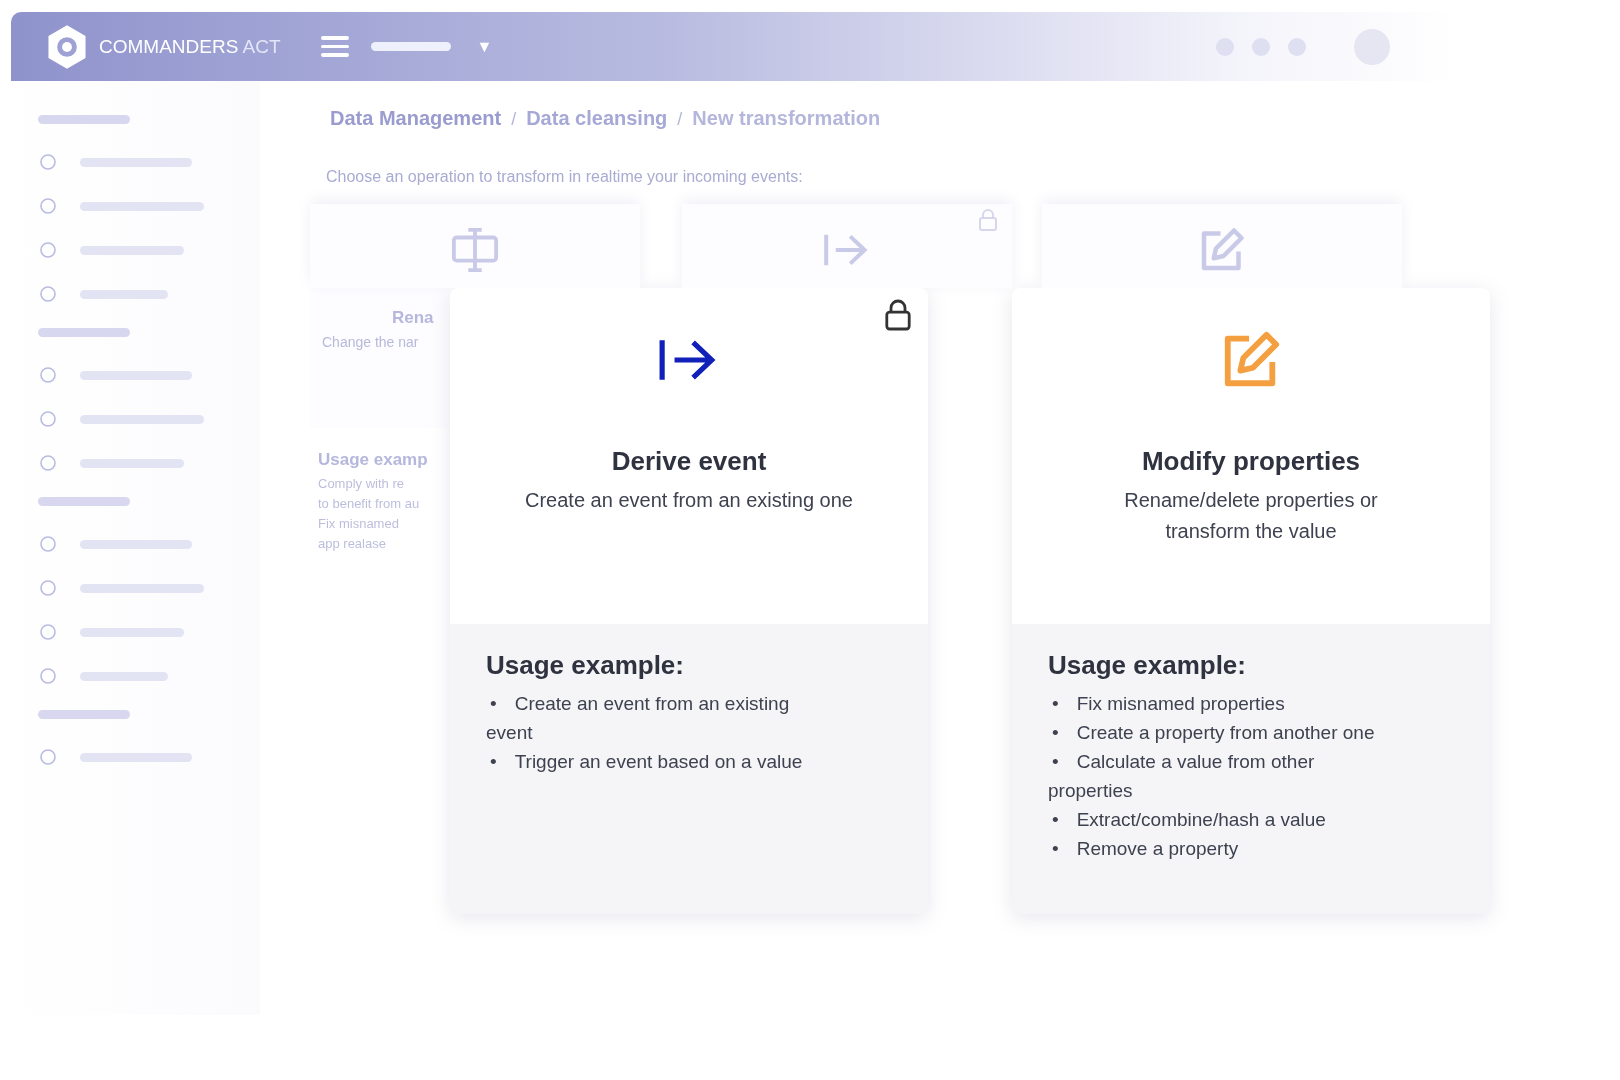  What do you see at coordinates (361, 484) in the screenshot?
I see `usage-line: Comply with re` at bounding box center [361, 484].